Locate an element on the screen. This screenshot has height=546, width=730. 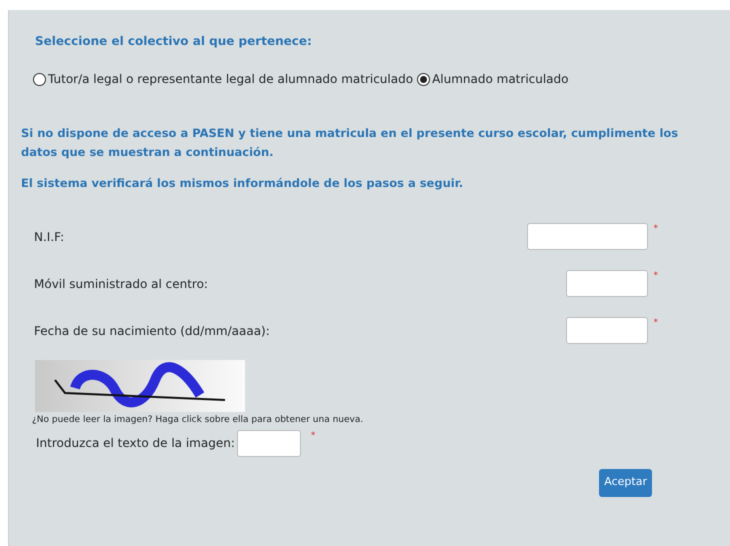
radio-label: Tutor/a legal o representante legal de alumnado matriculado is located at coordinates (231, 79).